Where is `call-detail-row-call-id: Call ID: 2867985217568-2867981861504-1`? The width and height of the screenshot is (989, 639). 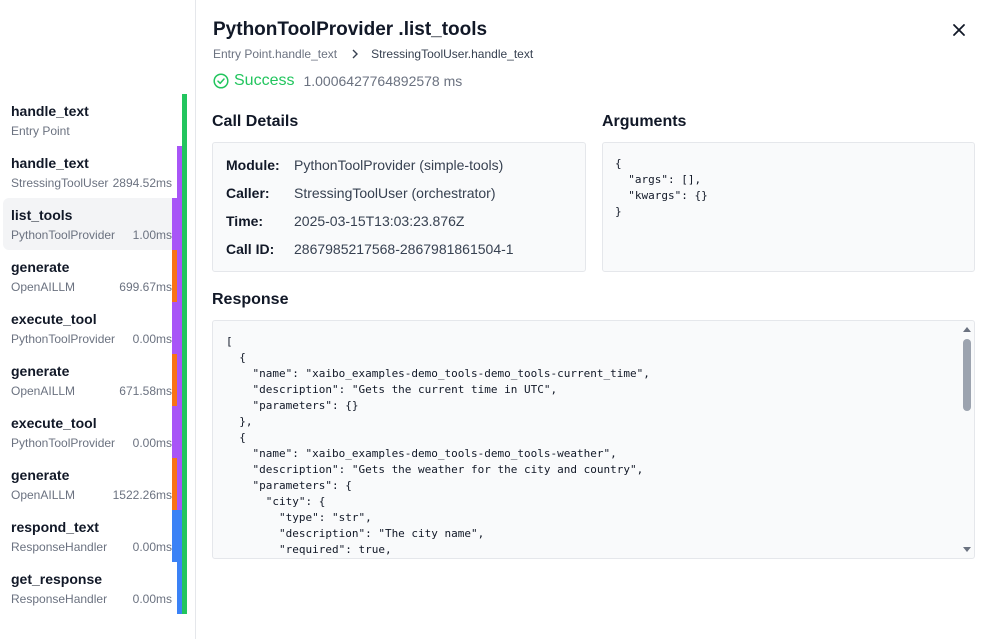 call-detail-row-call-id: Call ID: 2867985217568-2867981861504-1 is located at coordinates (370, 249).